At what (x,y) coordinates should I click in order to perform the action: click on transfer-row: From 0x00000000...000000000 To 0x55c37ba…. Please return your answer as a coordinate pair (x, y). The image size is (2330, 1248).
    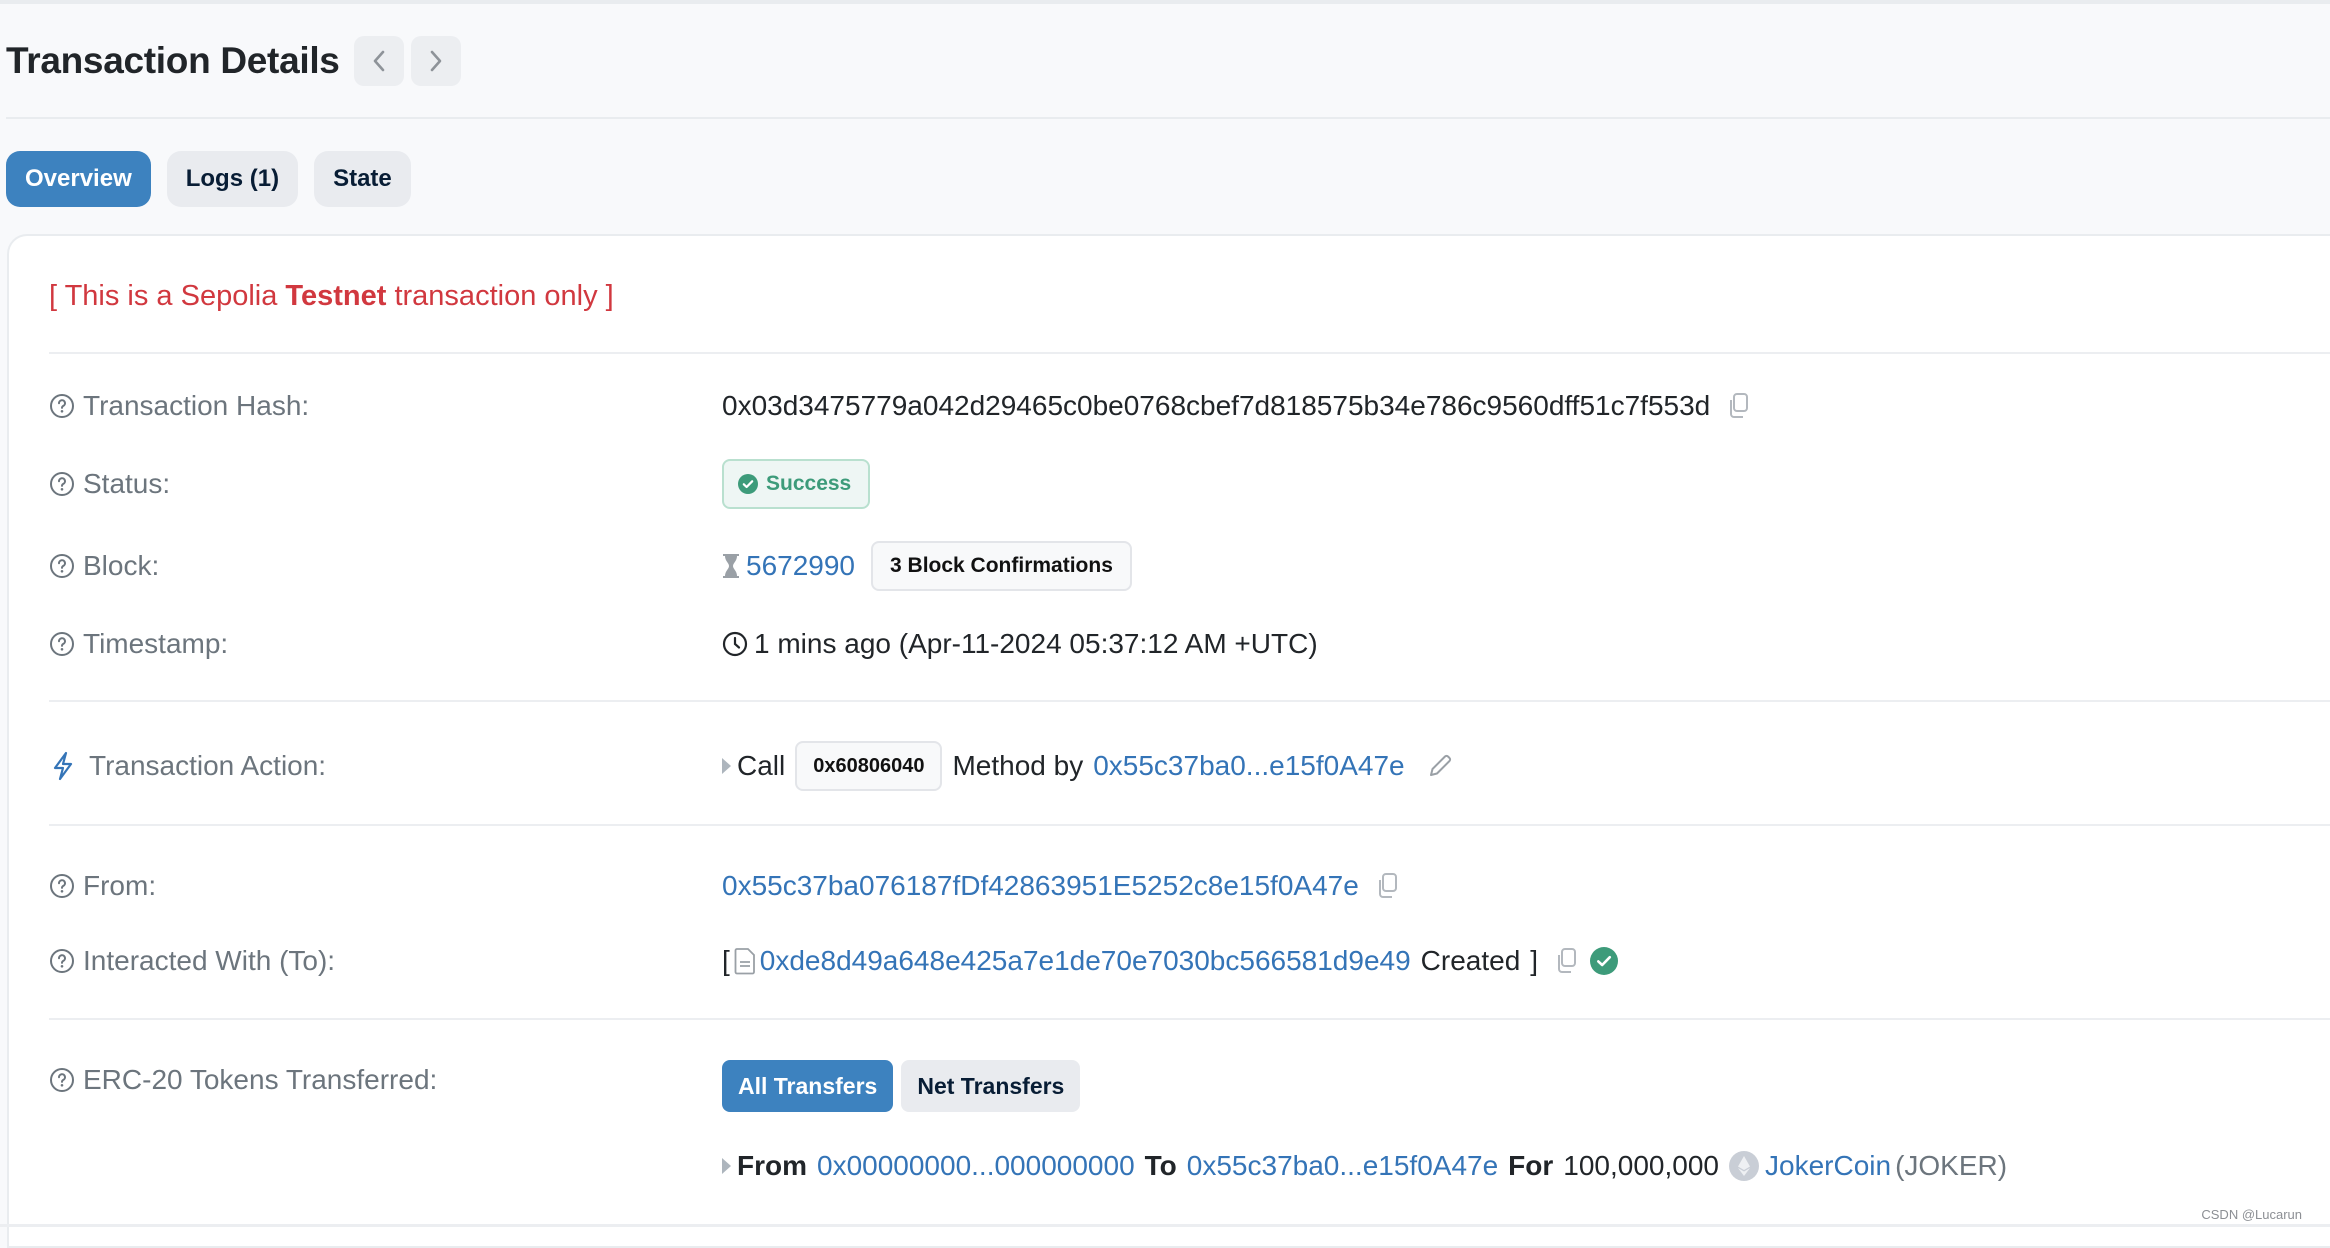
    Looking at the image, I should click on (1526, 1166).